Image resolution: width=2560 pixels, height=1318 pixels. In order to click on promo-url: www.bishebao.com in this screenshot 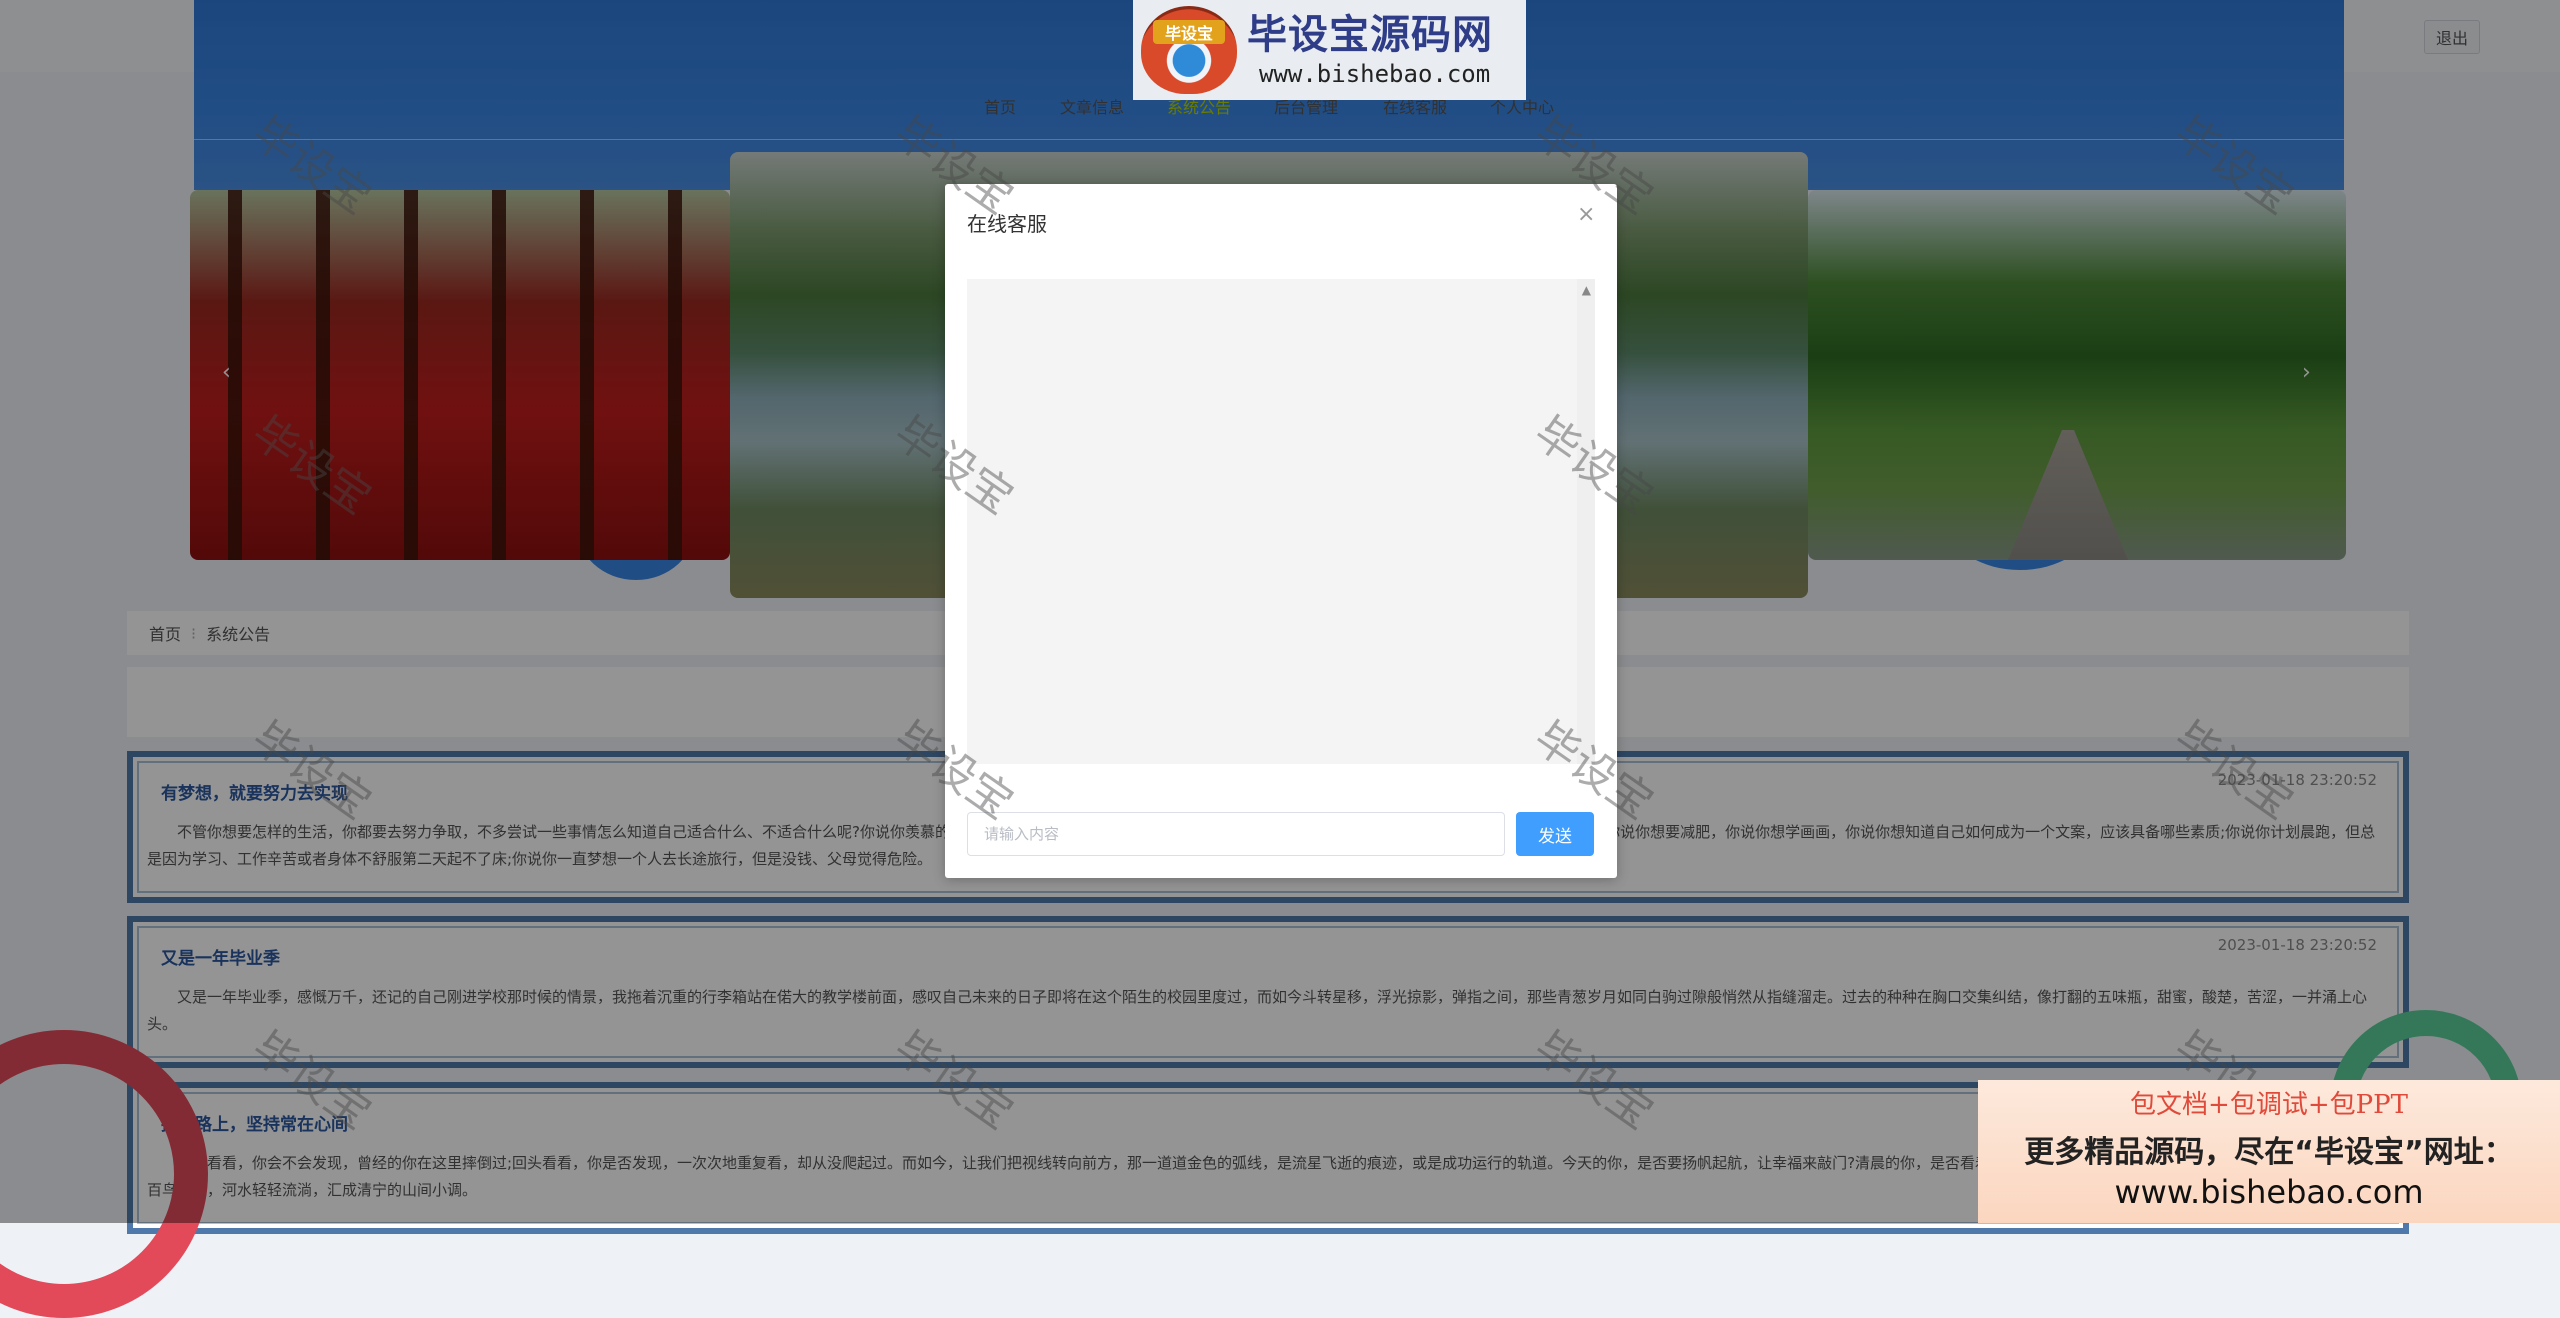, I will do `click(2269, 1192)`.